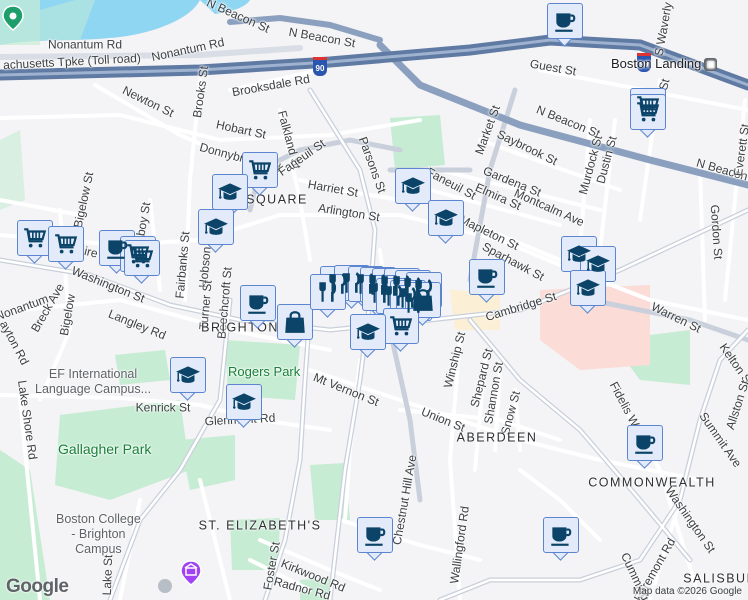 This screenshot has height=600, width=748. Describe the element at coordinates (13, 18) in the screenshot. I see `location-pin-icon` at that location.